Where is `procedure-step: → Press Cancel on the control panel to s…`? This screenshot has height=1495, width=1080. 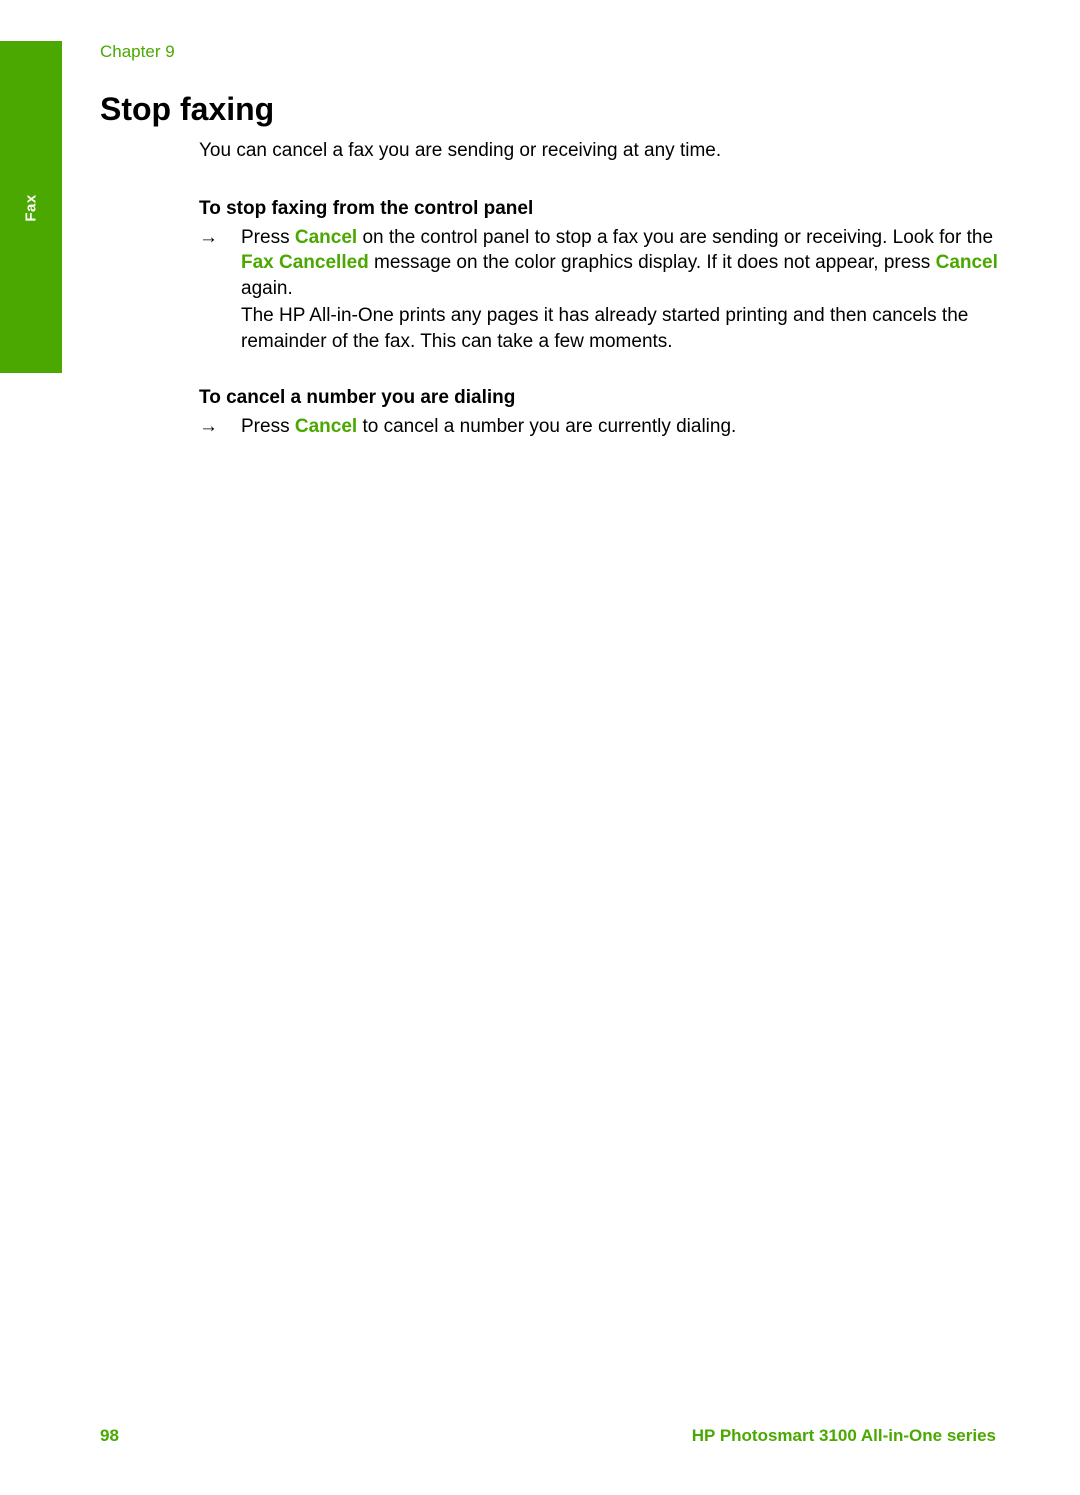 procedure-step: → Press Cancel on the control panel to s… is located at coordinates (599, 290).